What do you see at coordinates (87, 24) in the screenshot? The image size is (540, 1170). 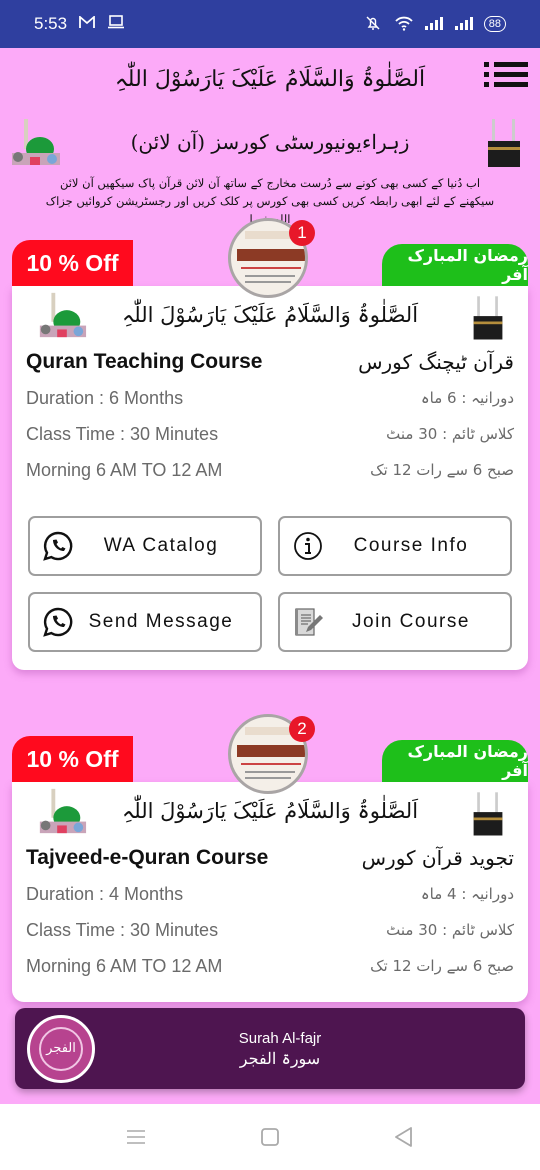 I see `gmail-icon` at bounding box center [87, 24].